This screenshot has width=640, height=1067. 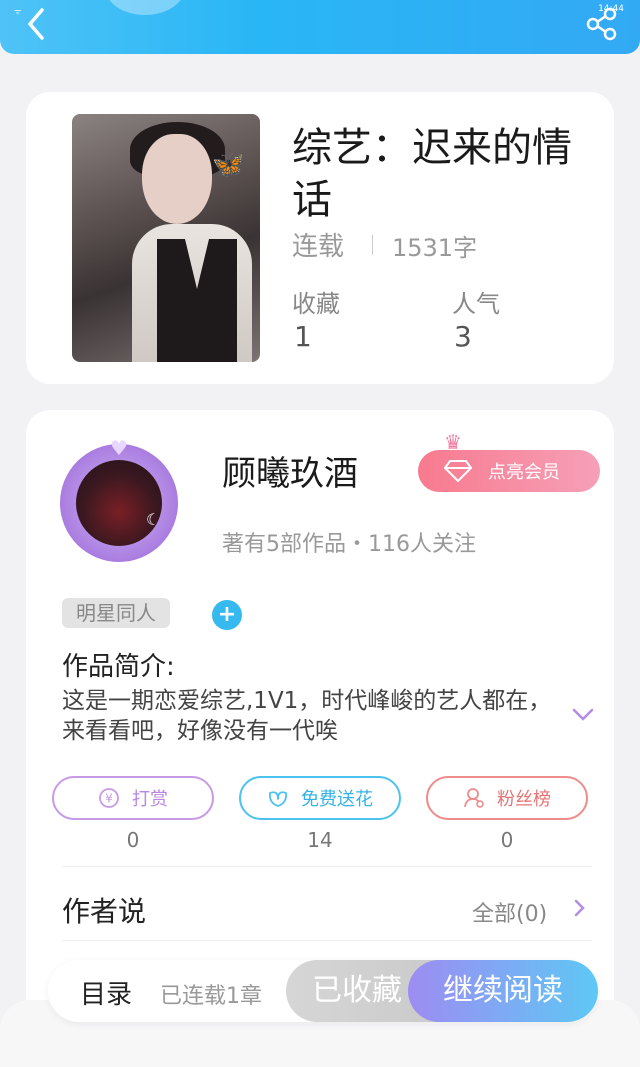 I want to click on author-name: 顾曦玖酒, so click(x=290, y=470).